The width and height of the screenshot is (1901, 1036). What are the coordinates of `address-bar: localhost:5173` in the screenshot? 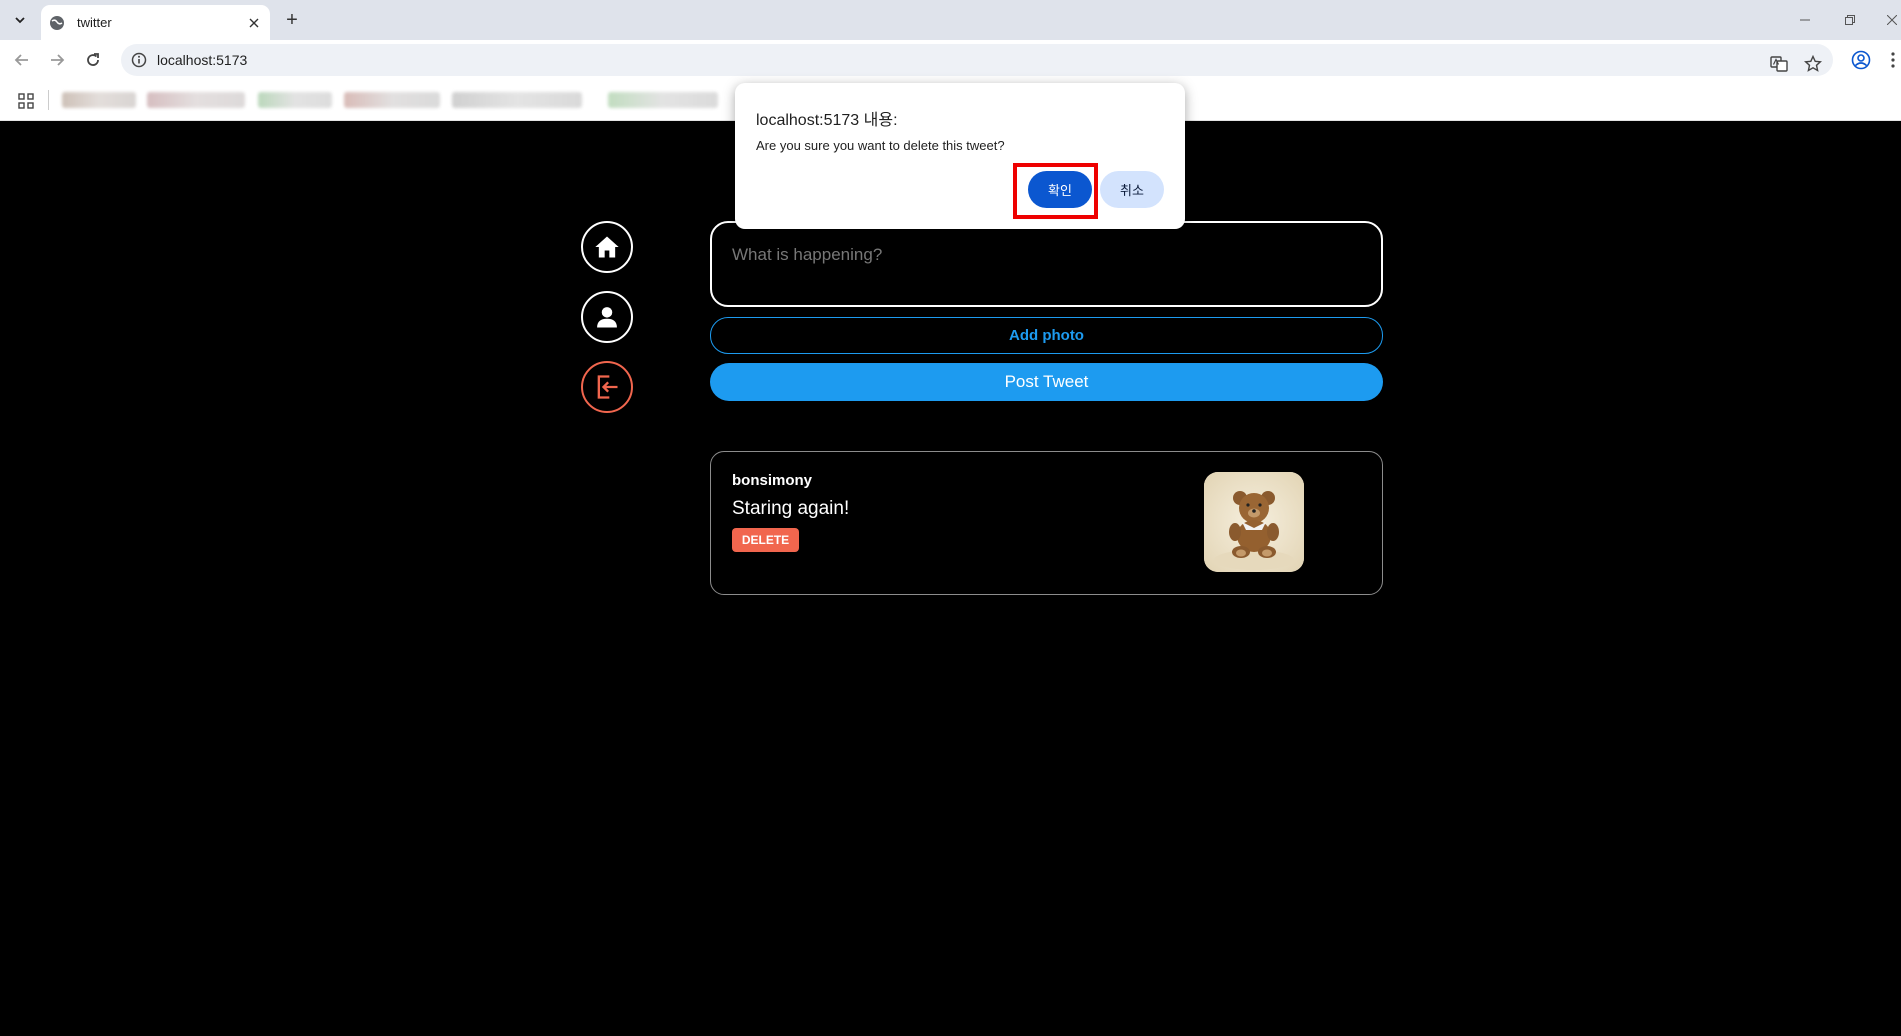 It's located at (977, 60).